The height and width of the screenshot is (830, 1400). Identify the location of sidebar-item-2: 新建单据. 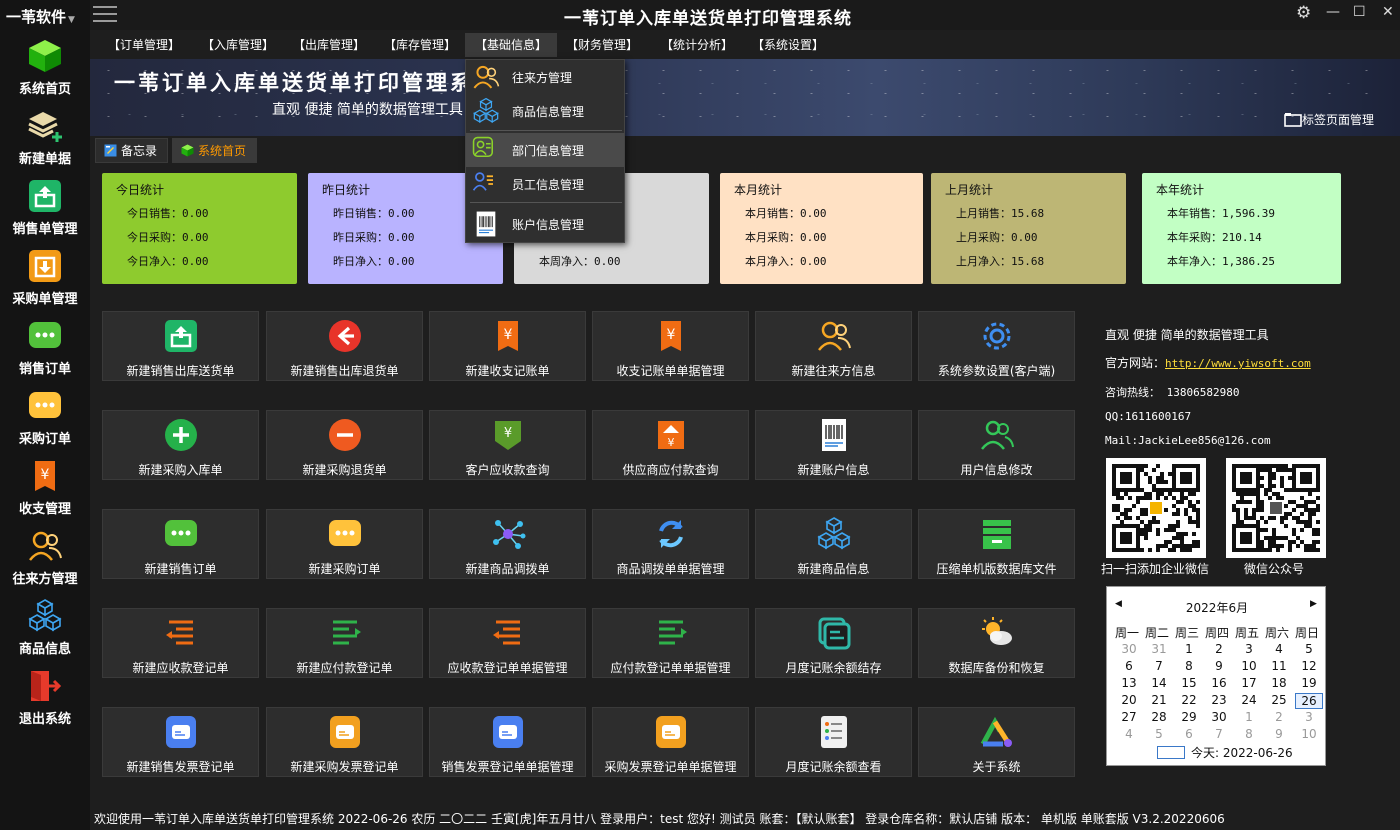
(45, 143).